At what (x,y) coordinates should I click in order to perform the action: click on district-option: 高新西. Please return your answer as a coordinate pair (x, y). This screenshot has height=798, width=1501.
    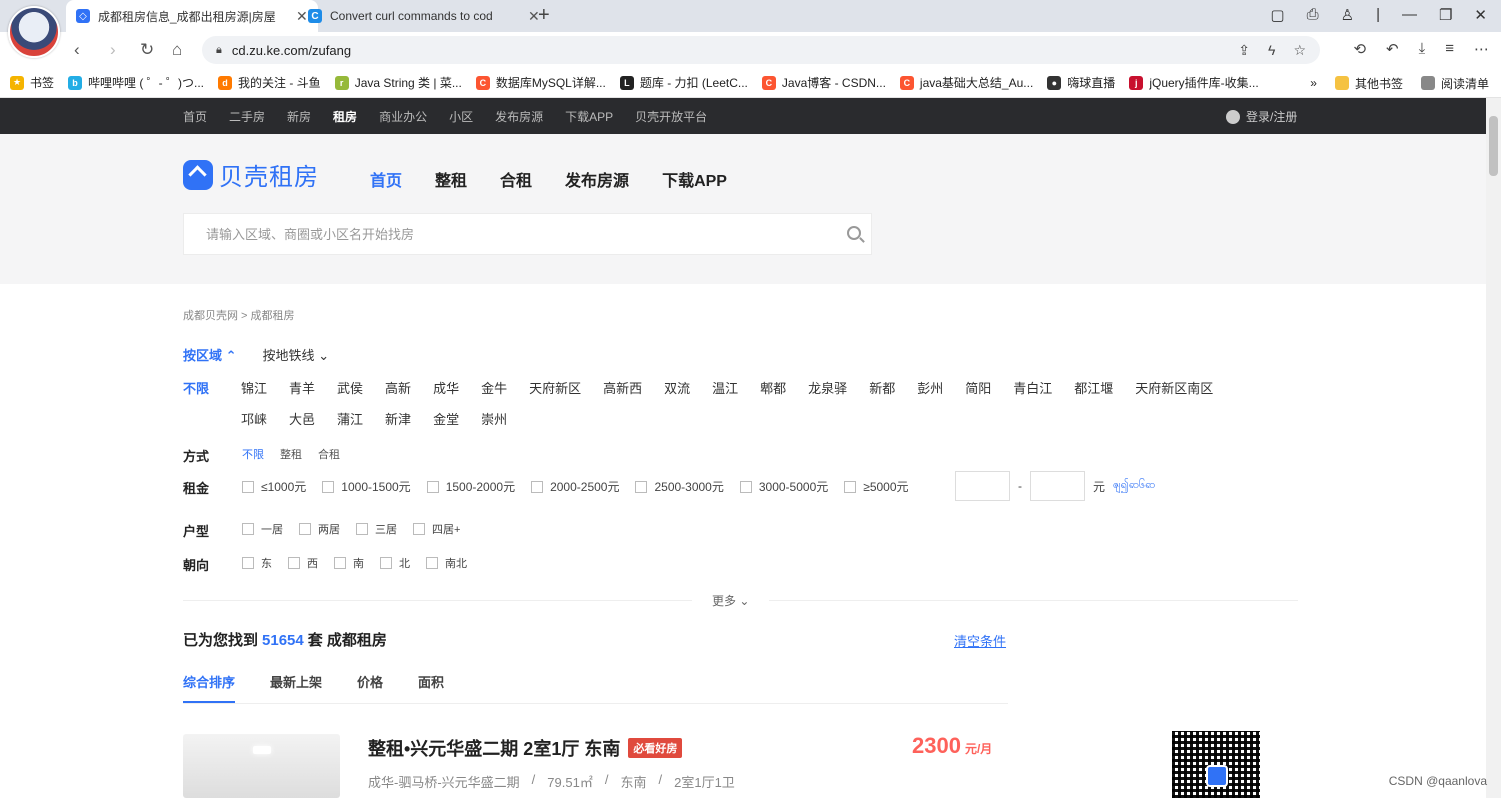
    Looking at the image, I should click on (622, 387).